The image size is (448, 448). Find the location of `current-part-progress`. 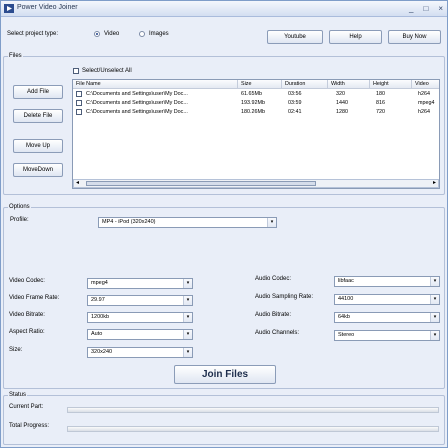

current-part-progress is located at coordinates (253, 410).